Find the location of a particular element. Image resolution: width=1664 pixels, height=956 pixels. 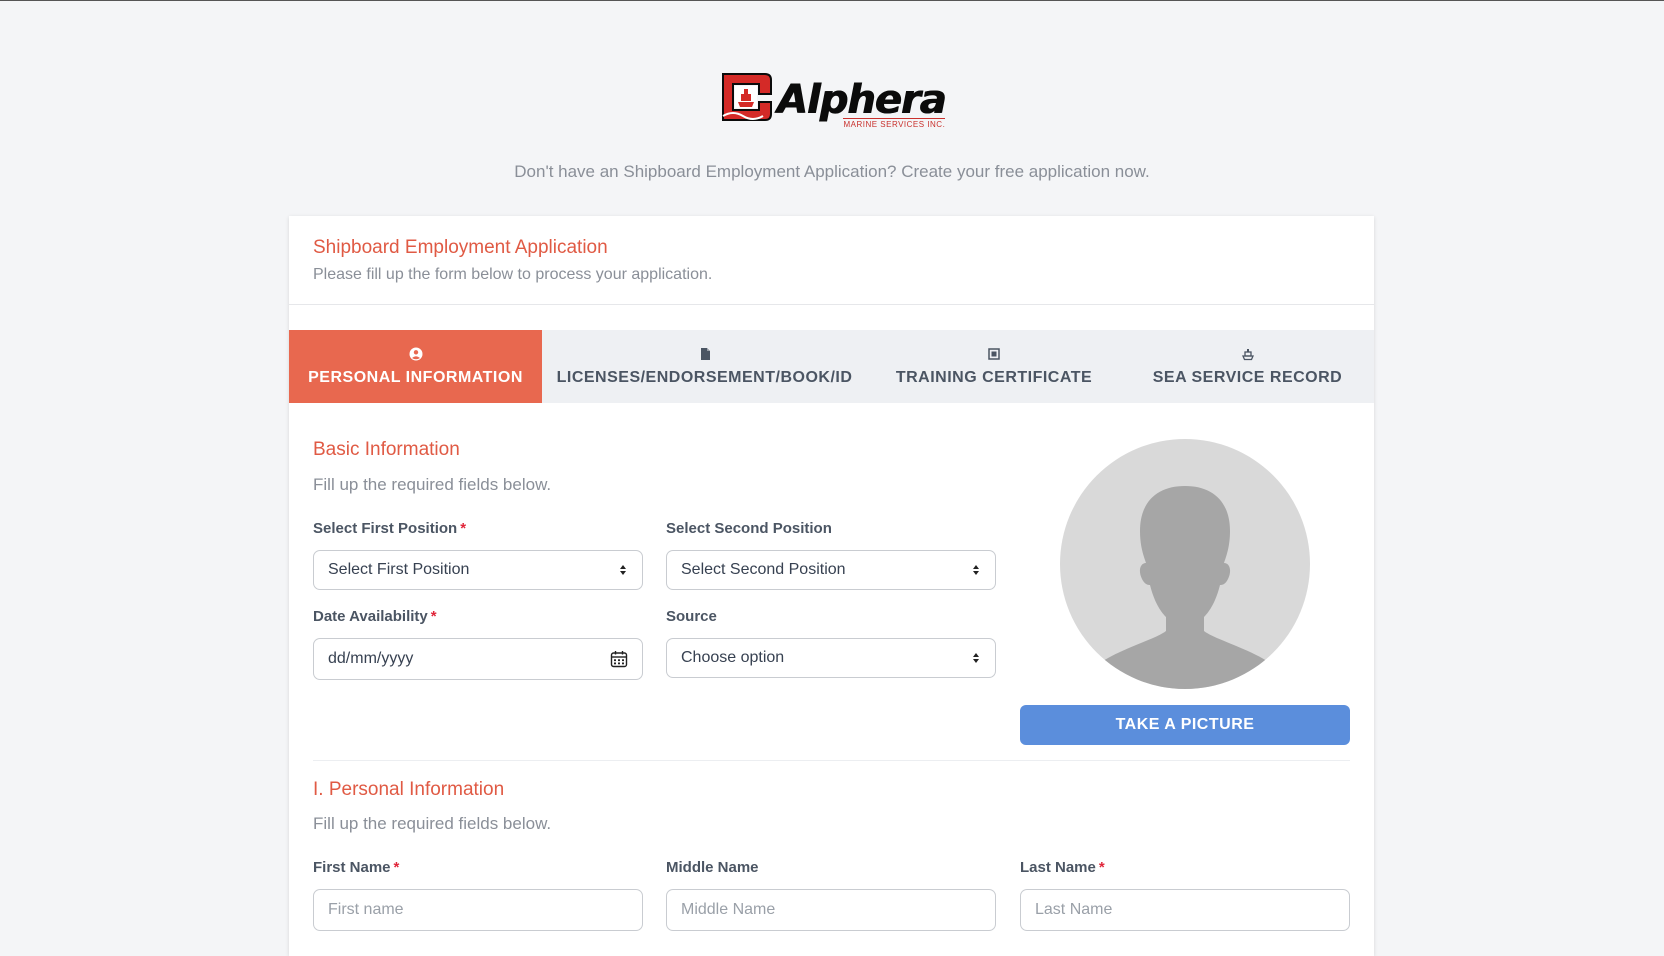

first-position-label: Select First Position * is located at coordinates (389, 528).